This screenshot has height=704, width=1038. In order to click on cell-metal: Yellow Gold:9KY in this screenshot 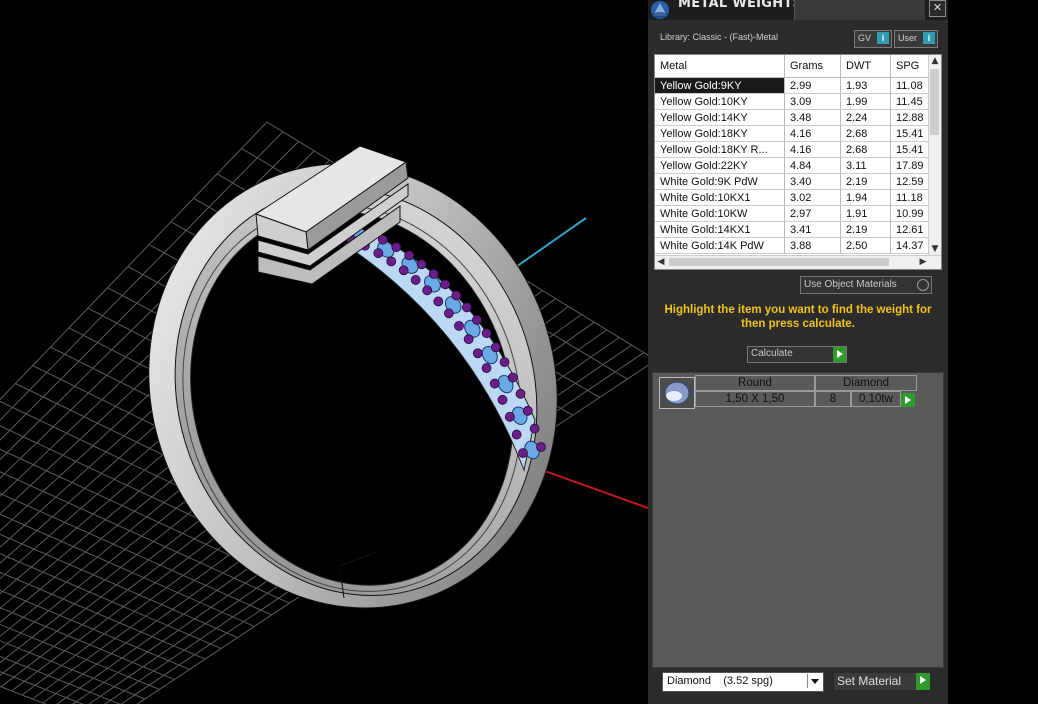, I will do `click(720, 86)`.